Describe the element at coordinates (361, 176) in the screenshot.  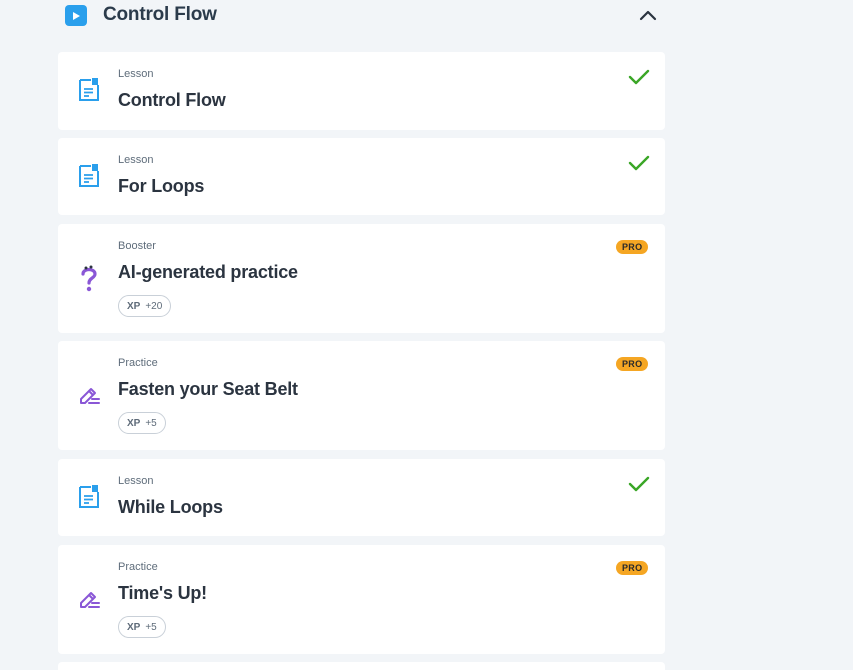
I see `lesson-card: Lesson For Loops` at that location.